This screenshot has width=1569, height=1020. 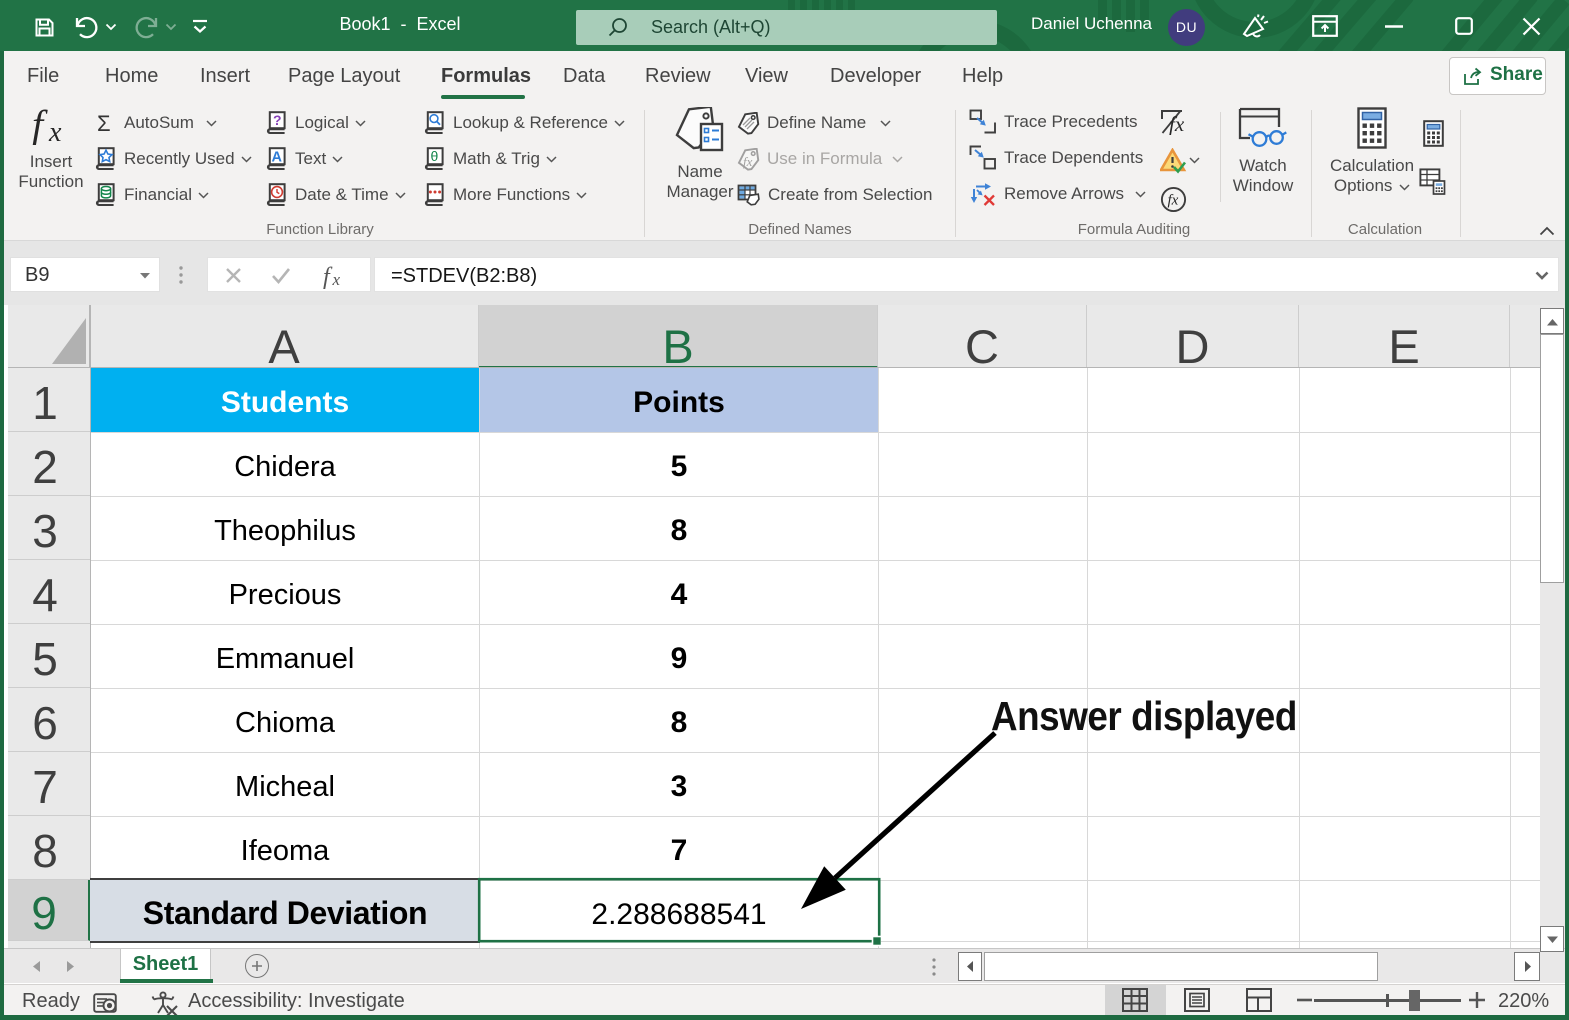 I want to click on svg-text: A, so click(x=277, y=157).